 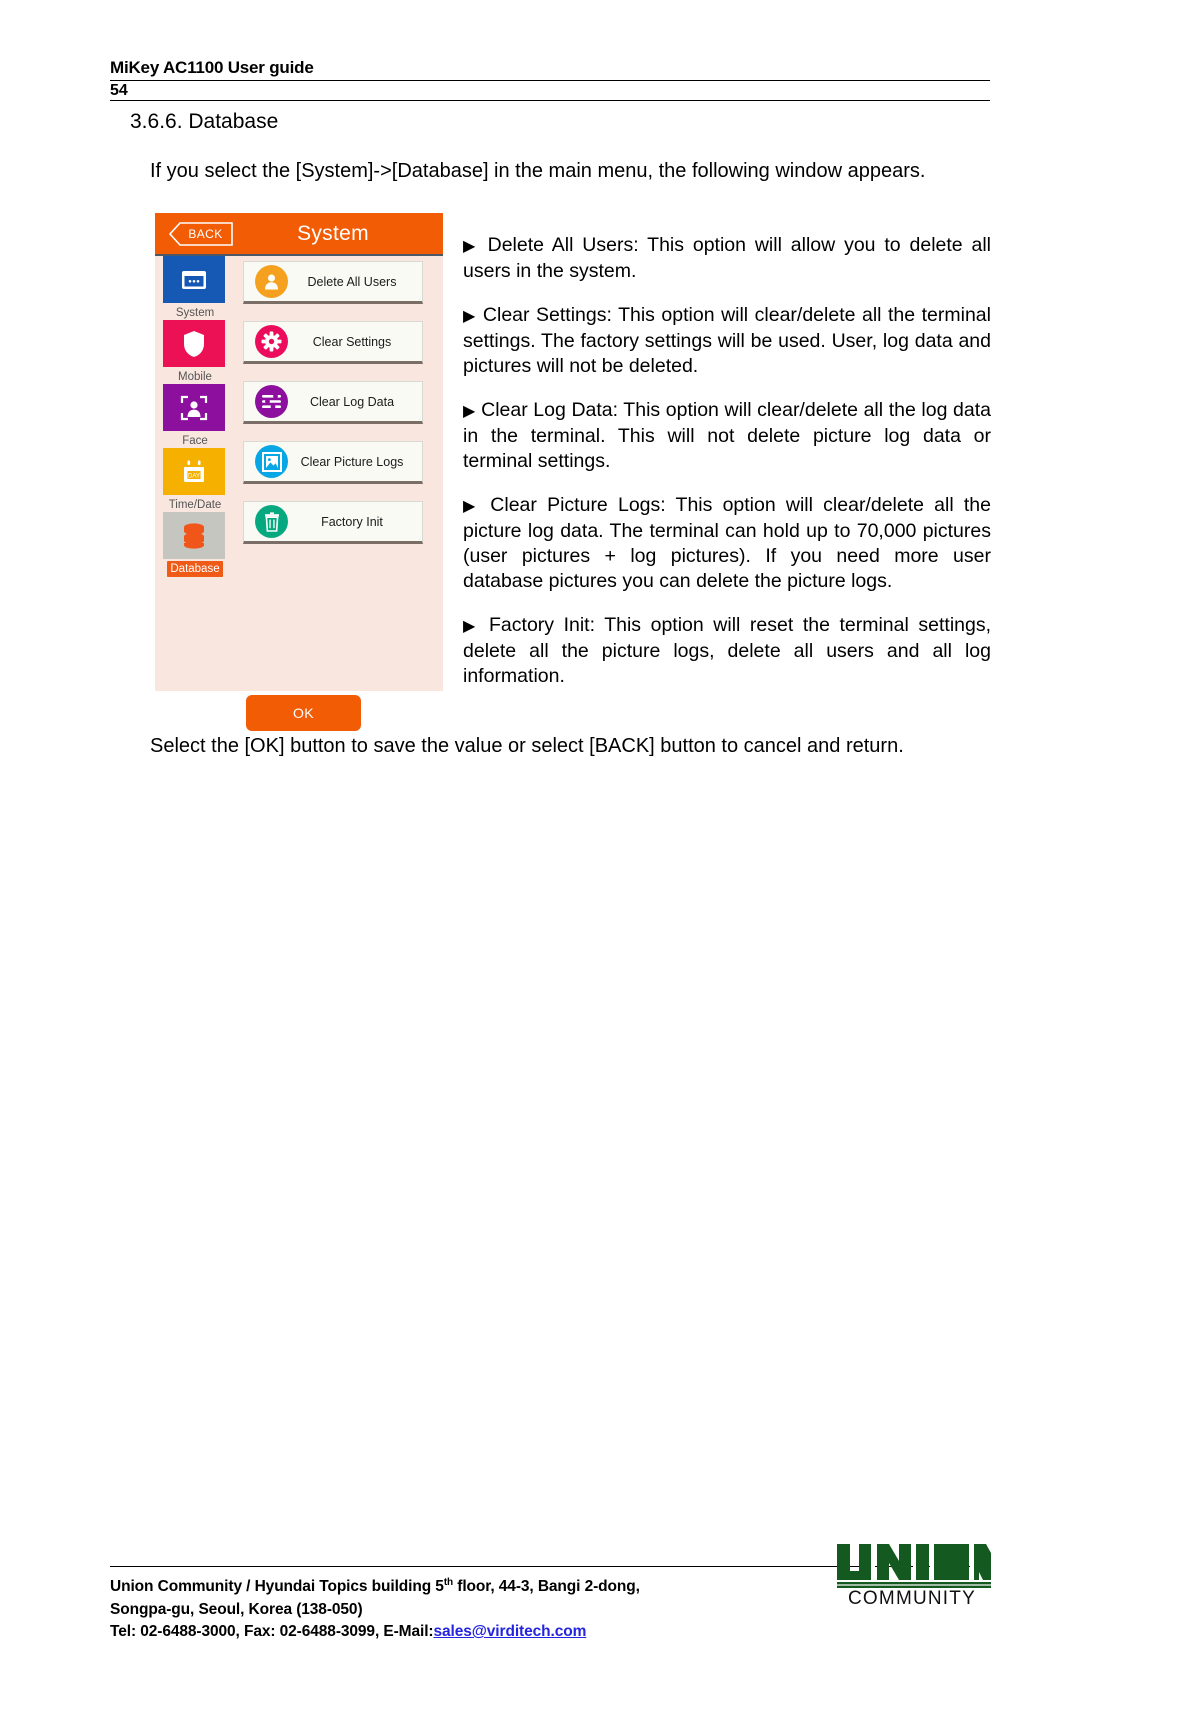 What do you see at coordinates (195, 505) in the screenshot?
I see `sidebar-item-label: Time/Date` at bounding box center [195, 505].